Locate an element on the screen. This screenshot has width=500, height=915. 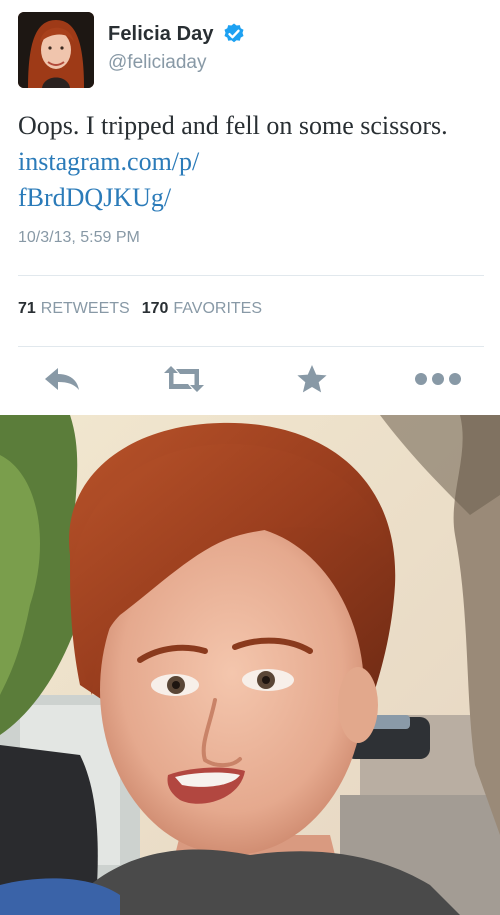
display-name: Felicia Day is located at coordinates (161, 34).